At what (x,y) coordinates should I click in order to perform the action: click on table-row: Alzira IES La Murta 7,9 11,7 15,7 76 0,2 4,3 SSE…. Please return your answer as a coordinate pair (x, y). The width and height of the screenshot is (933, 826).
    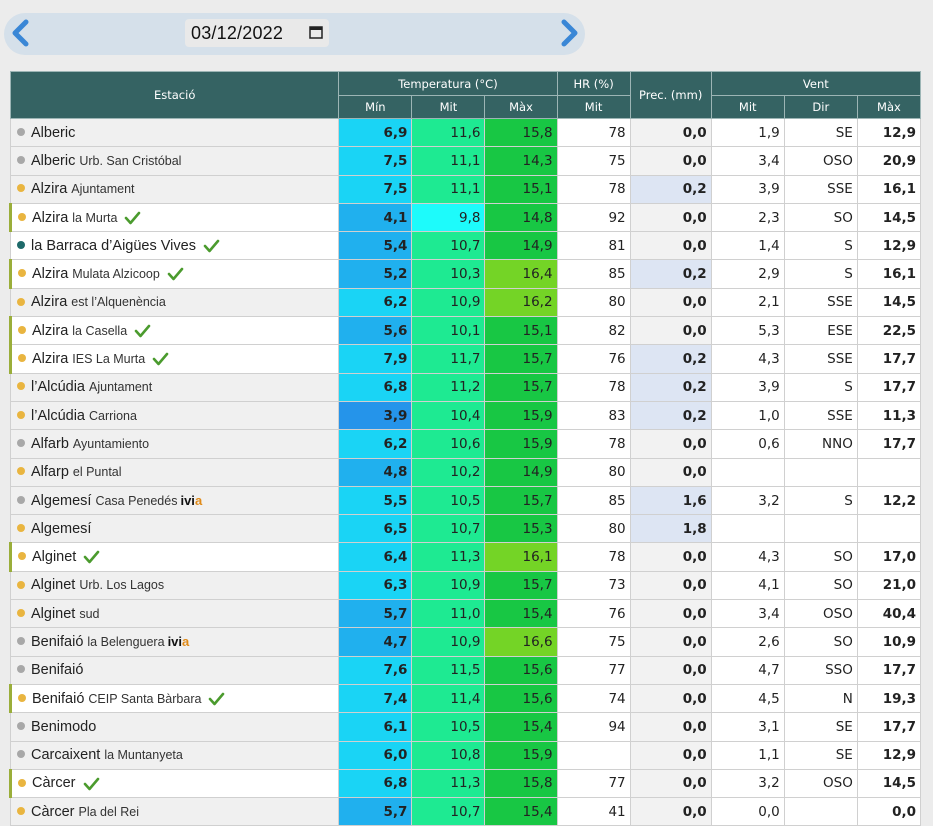
    Looking at the image, I should click on (465, 359).